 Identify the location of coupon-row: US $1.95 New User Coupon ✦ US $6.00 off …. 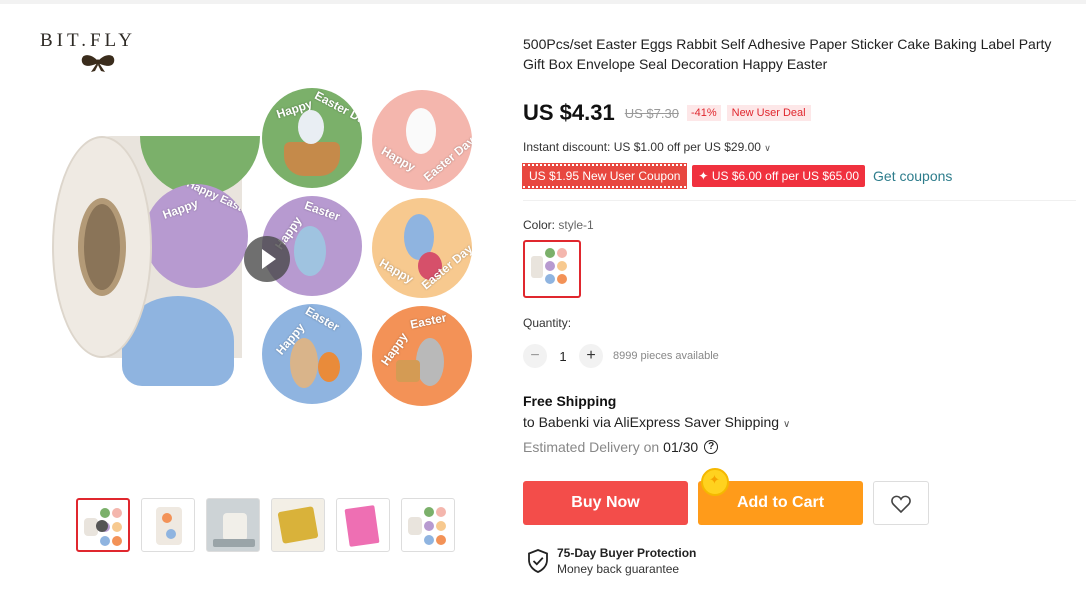
(736, 176).